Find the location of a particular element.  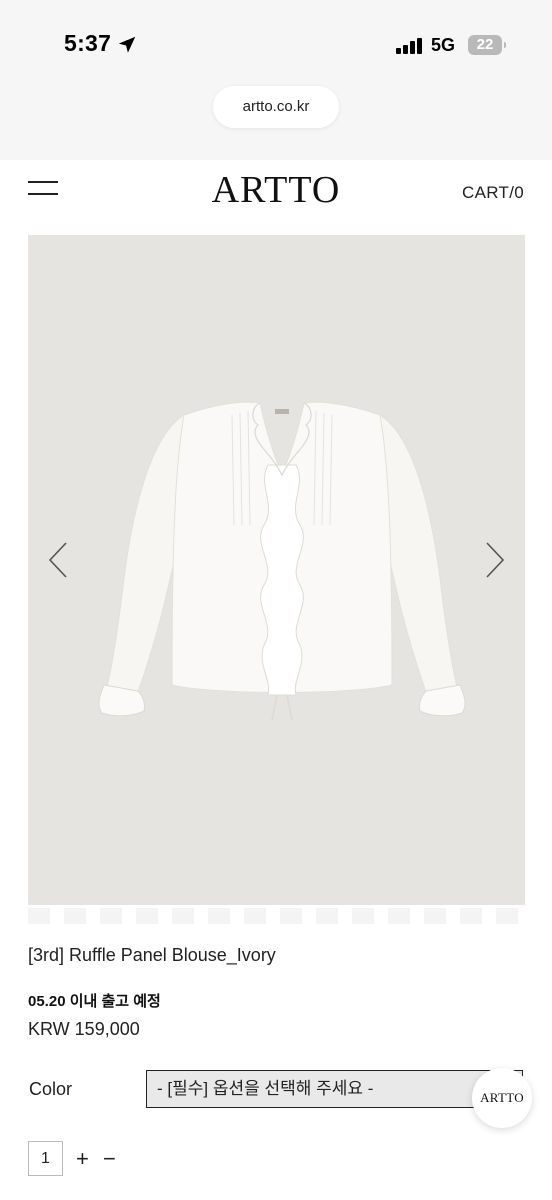

quantity-input: 1 is located at coordinates (45, 1158).